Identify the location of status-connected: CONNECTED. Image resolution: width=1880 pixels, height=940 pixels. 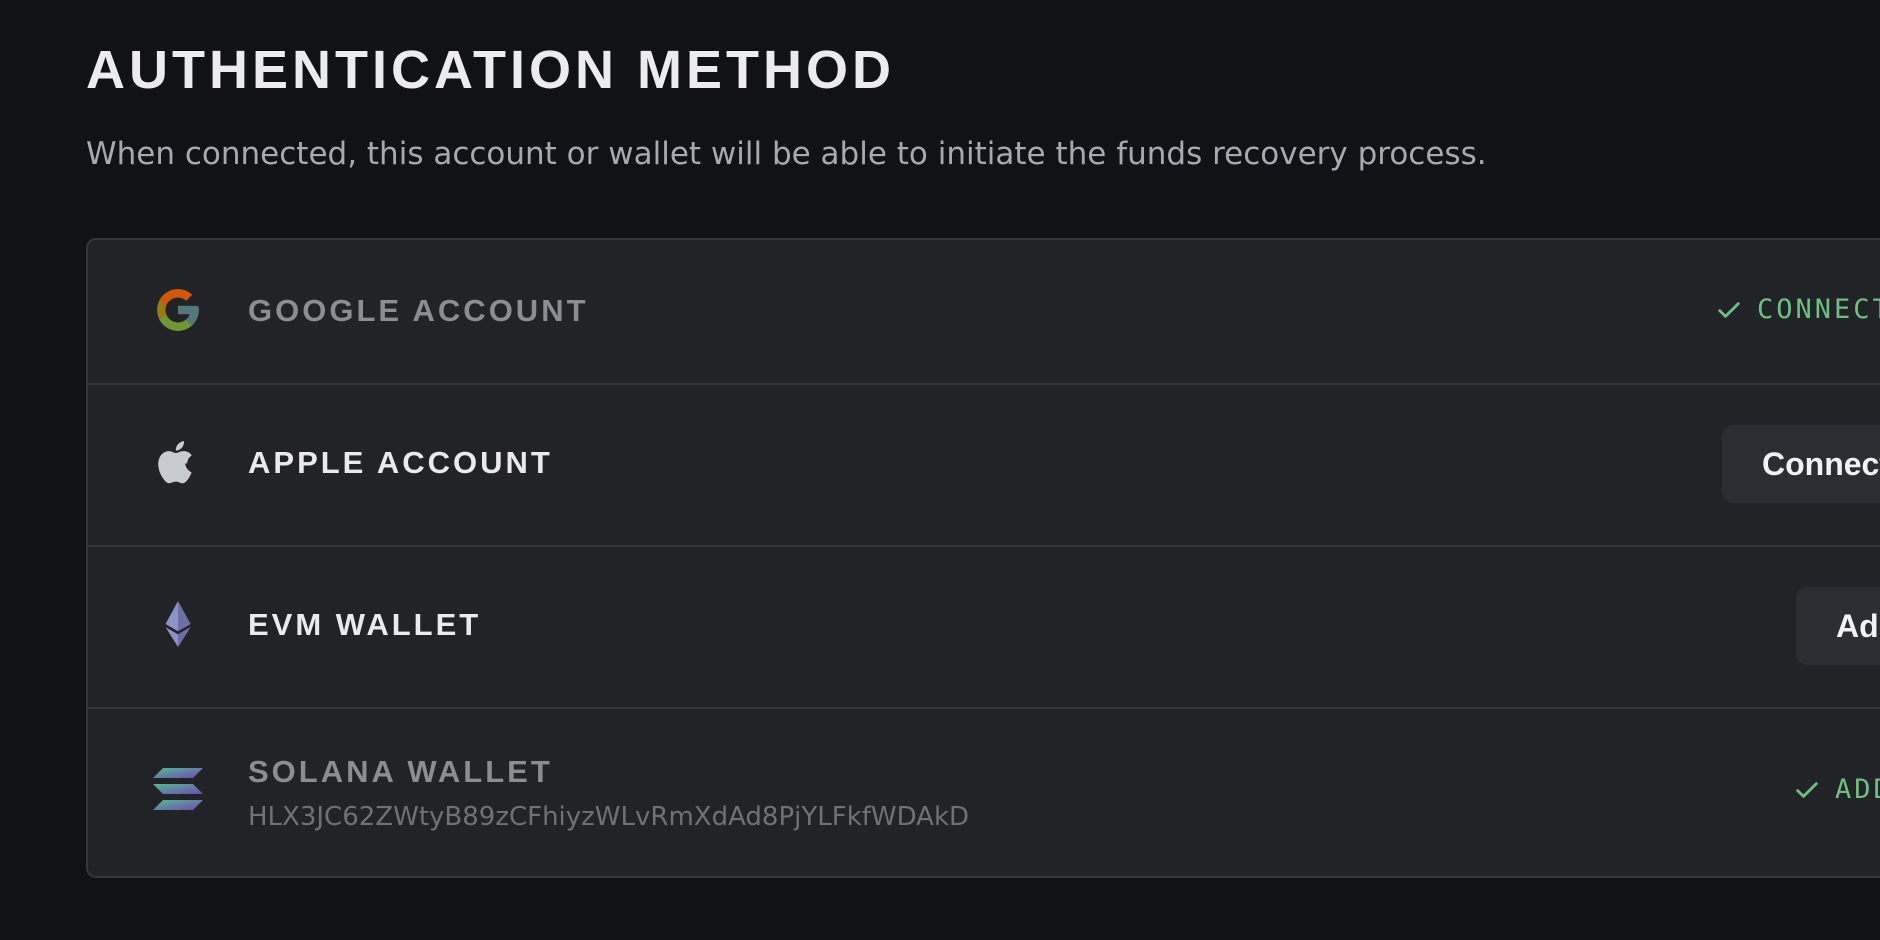
(1797, 309).